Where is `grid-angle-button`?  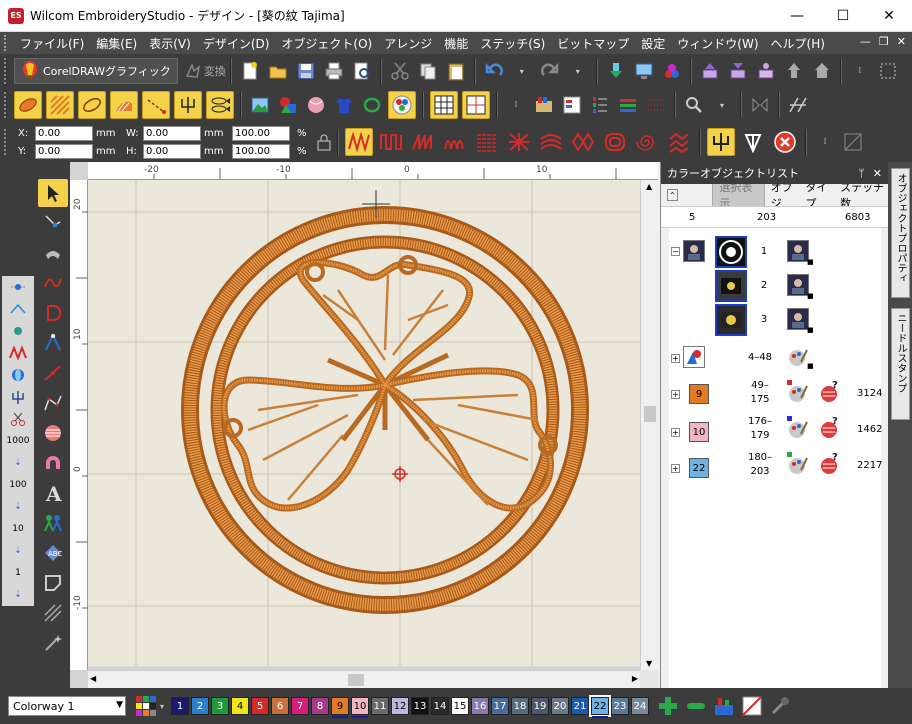 grid-angle-button is located at coordinates (853, 142).